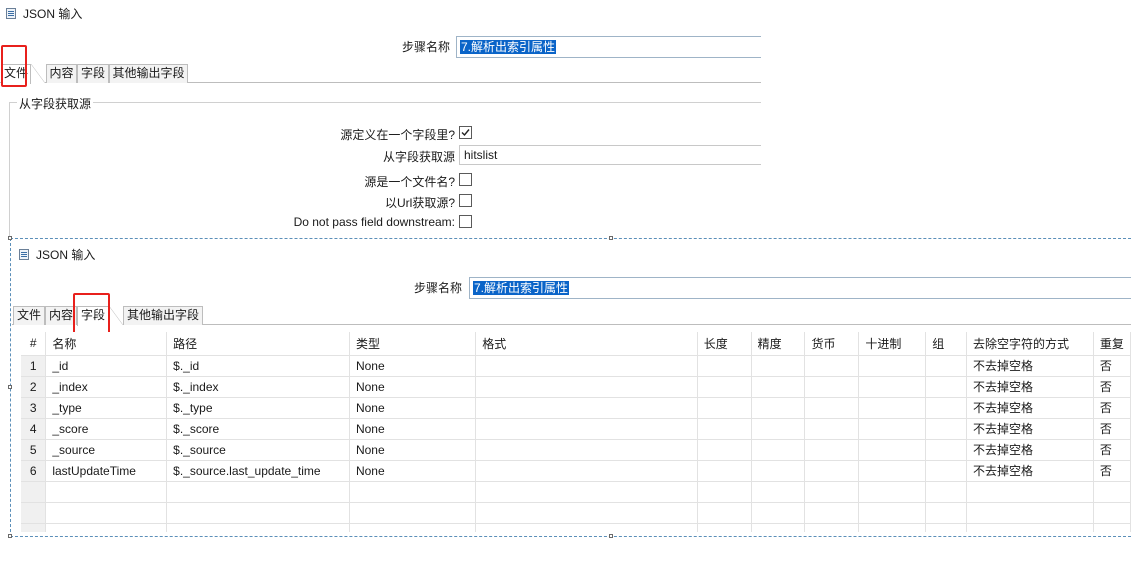  What do you see at coordinates (106, 429) in the screenshot?
I see `cell-name: _score` at bounding box center [106, 429].